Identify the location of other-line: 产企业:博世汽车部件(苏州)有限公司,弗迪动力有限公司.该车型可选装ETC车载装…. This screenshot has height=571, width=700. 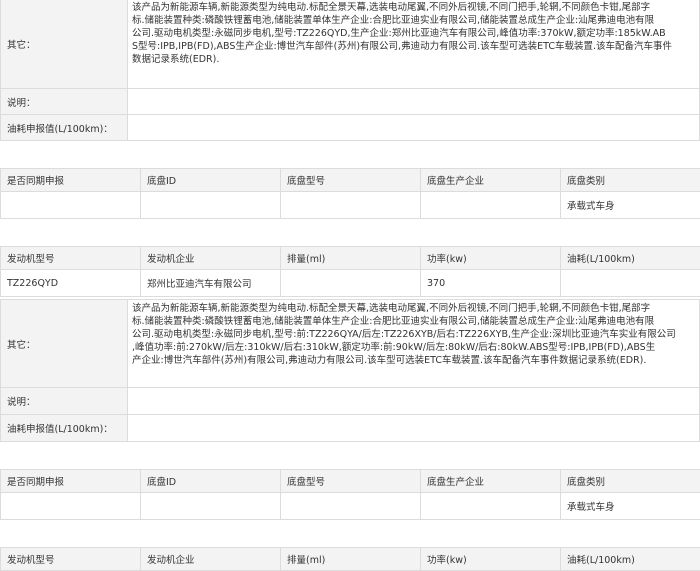
(413, 360).